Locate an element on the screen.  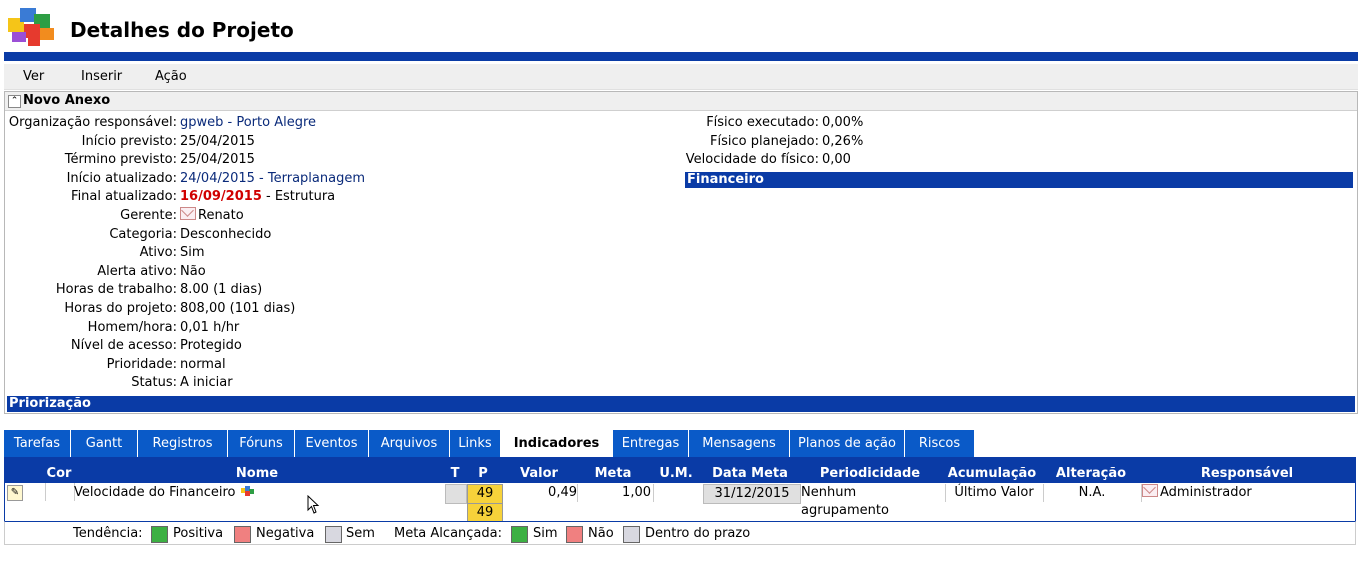
field-value: Sim is located at coordinates (192, 253).